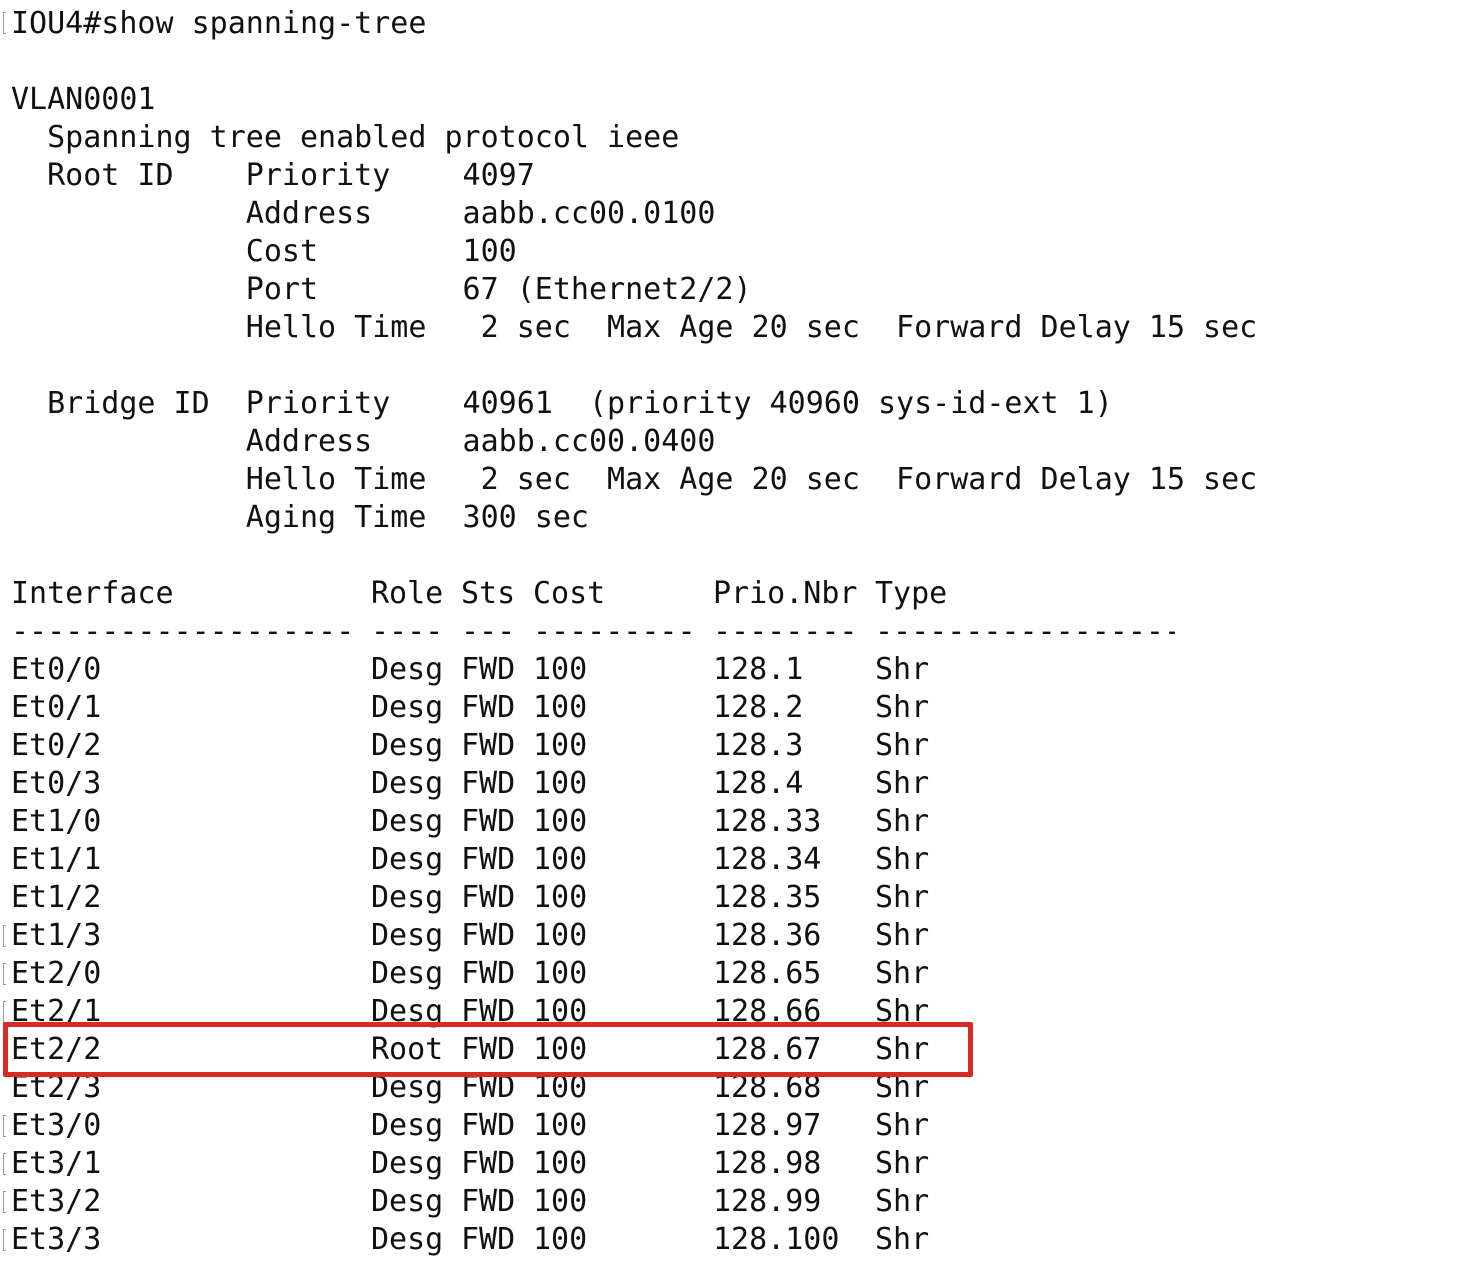 Image resolution: width=1470 pixels, height=1266 pixels. I want to click on table-row: Et1/3 Desg FWD 100 128.36 Shr, so click(737, 936).